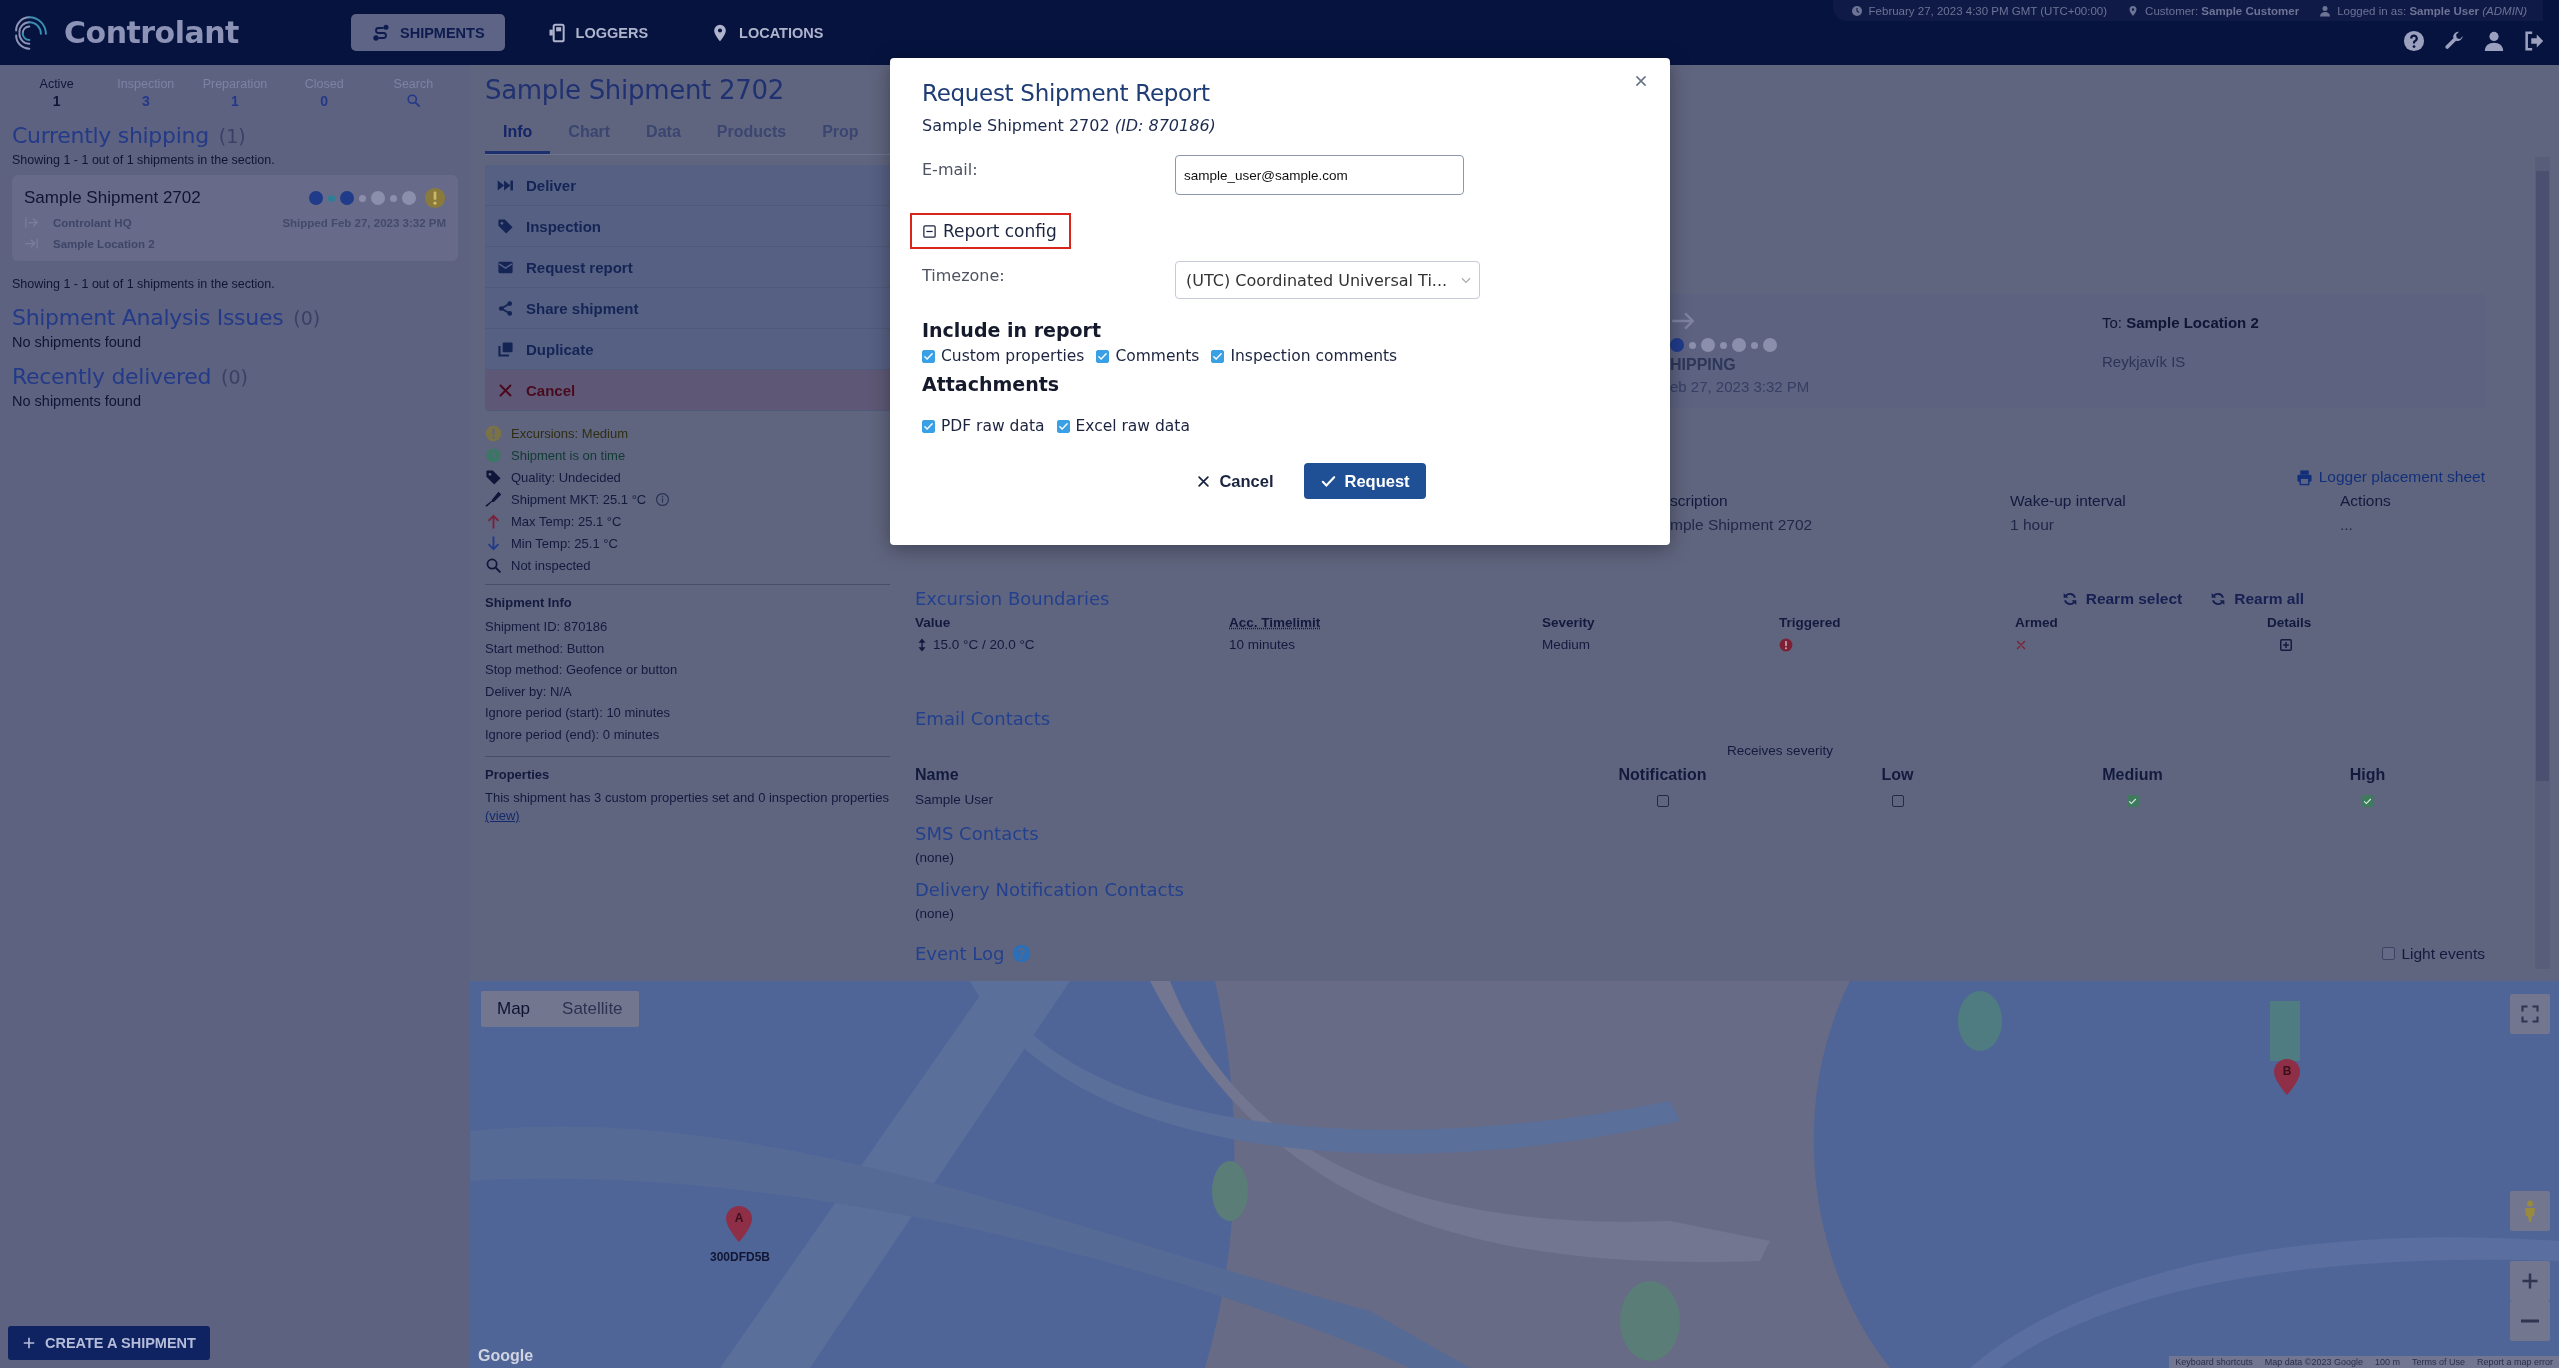 The width and height of the screenshot is (2559, 1368). What do you see at coordinates (2122, 598) in the screenshot?
I see `rearm-button: Rearm select` at bounding box center [2122, 598].